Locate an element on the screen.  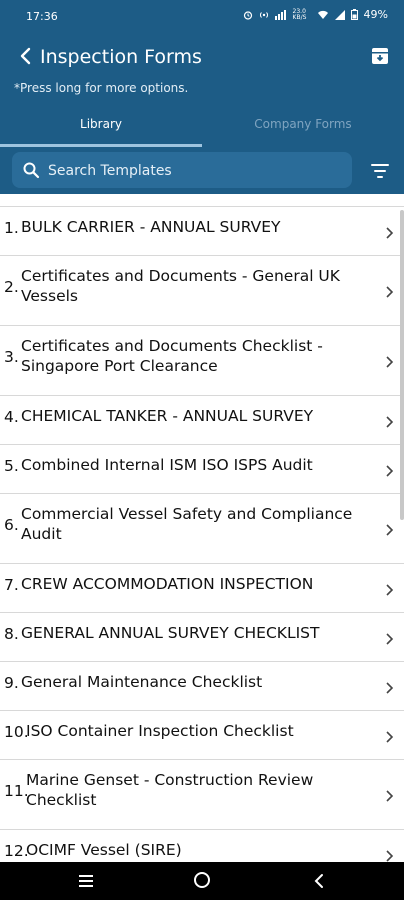
status-bar: 17:36 23.0 KB/S 49% is located at coordinates (202, 16).